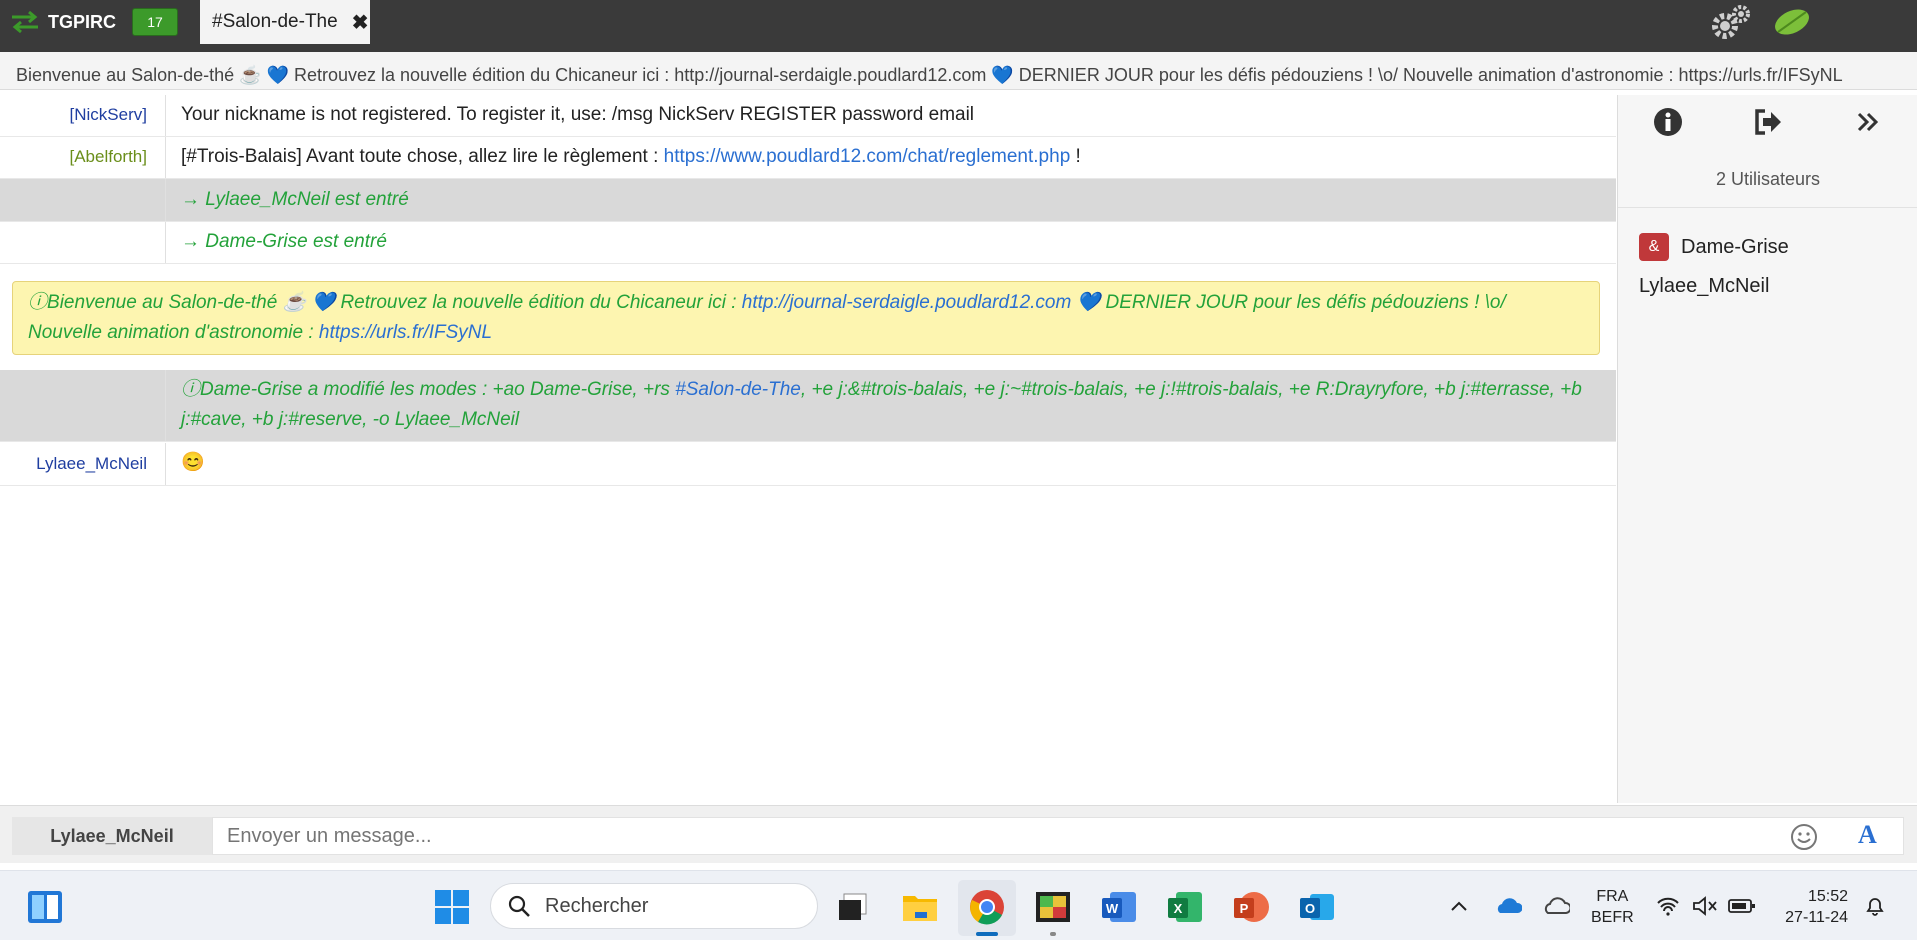 The image size is (1917, 940). Describe the element at coordinates (452, 907) in the screenshot. I see `start-menu-icon` at that location.